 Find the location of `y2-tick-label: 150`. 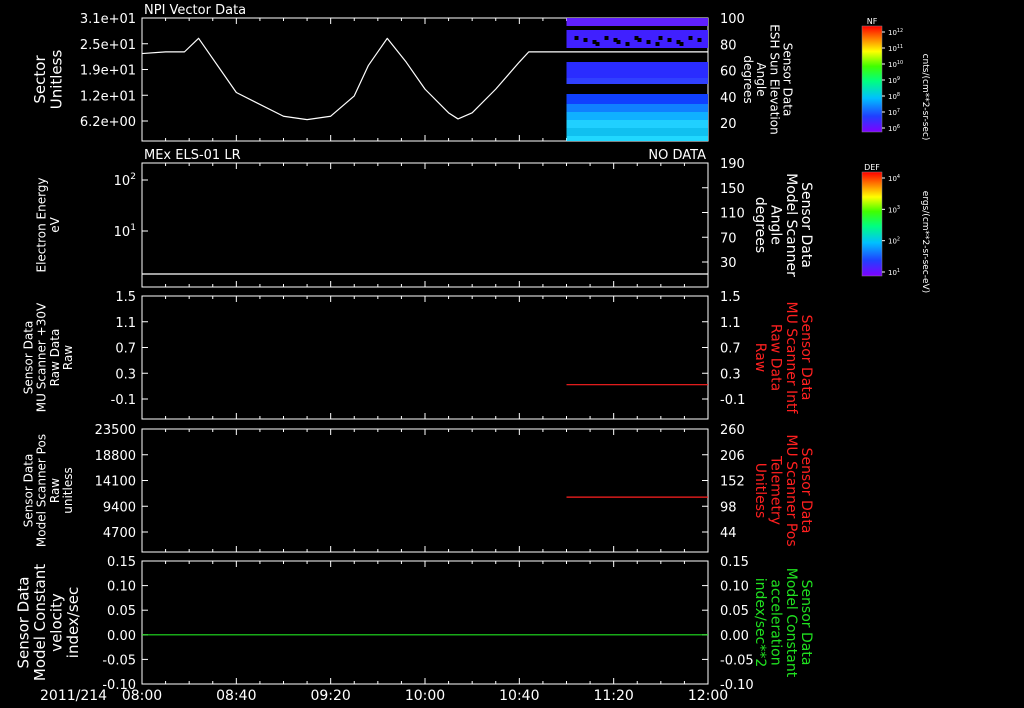

y2-tick-label: 150 is located at coordinates (732, 189).